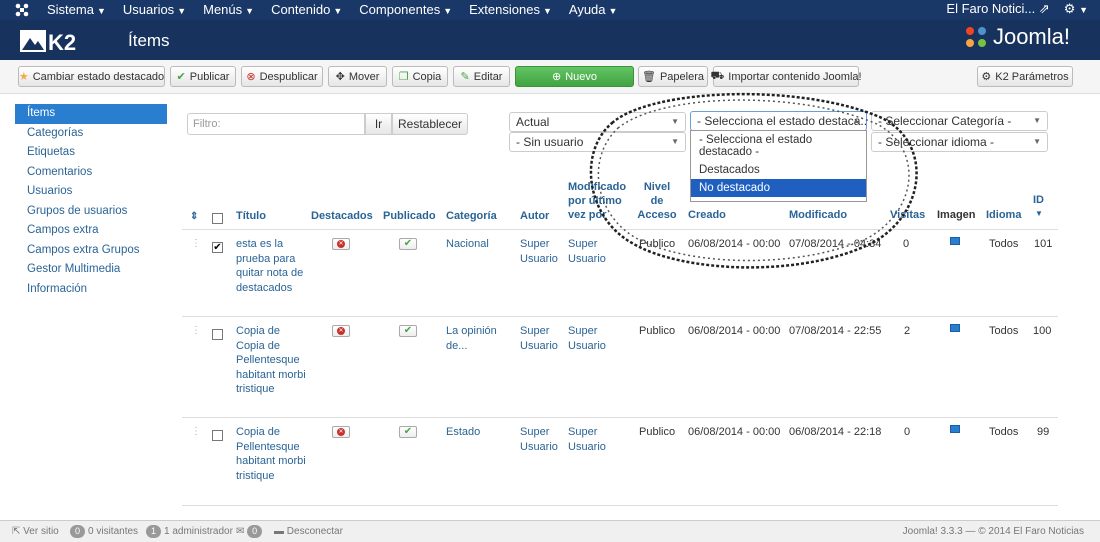 This screenshot has width=1100, height=542. I want to click on joomla-menu-icon, so click(22, 10).